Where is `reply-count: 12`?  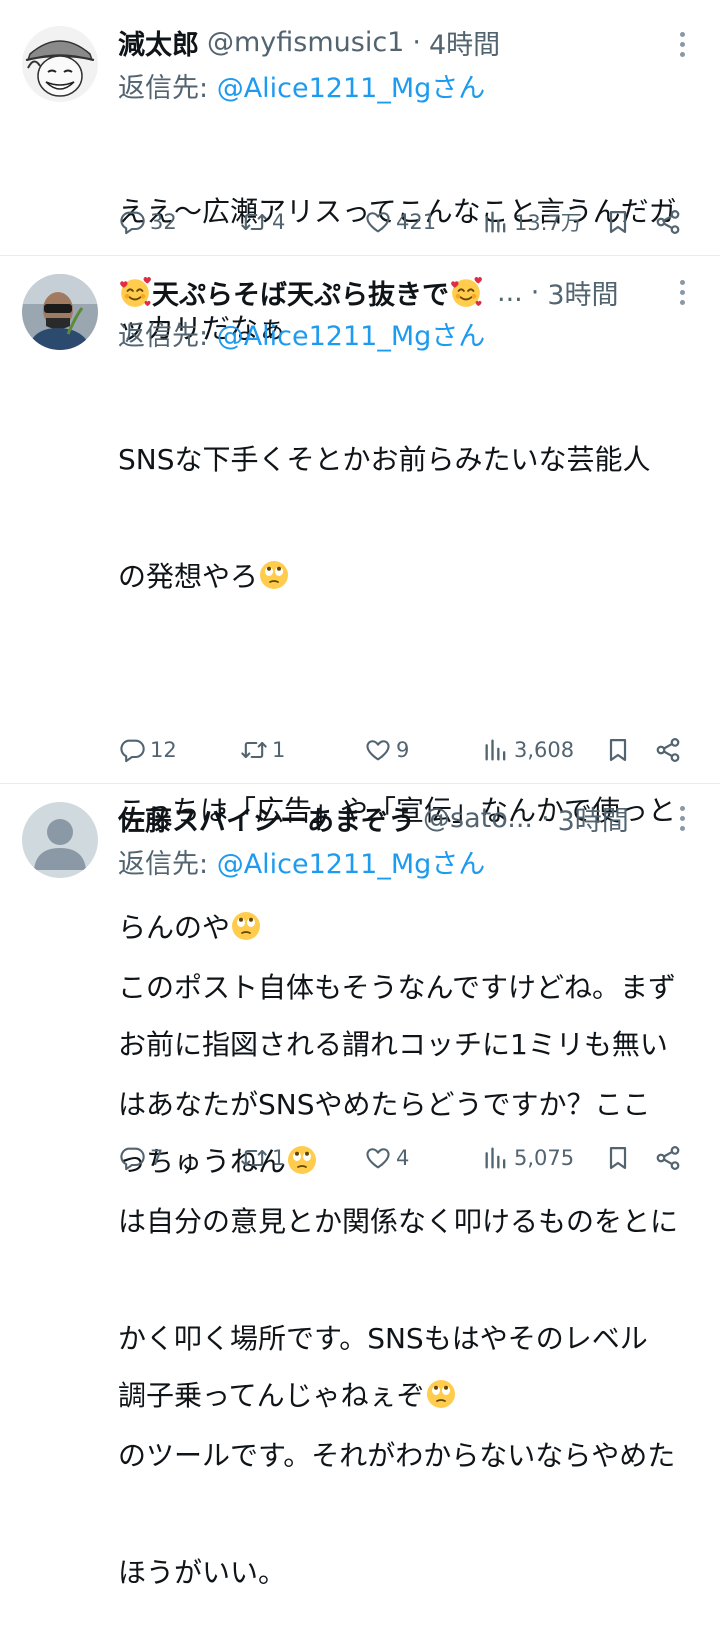
reply-count: 12 is located at coordinates (163, 750).